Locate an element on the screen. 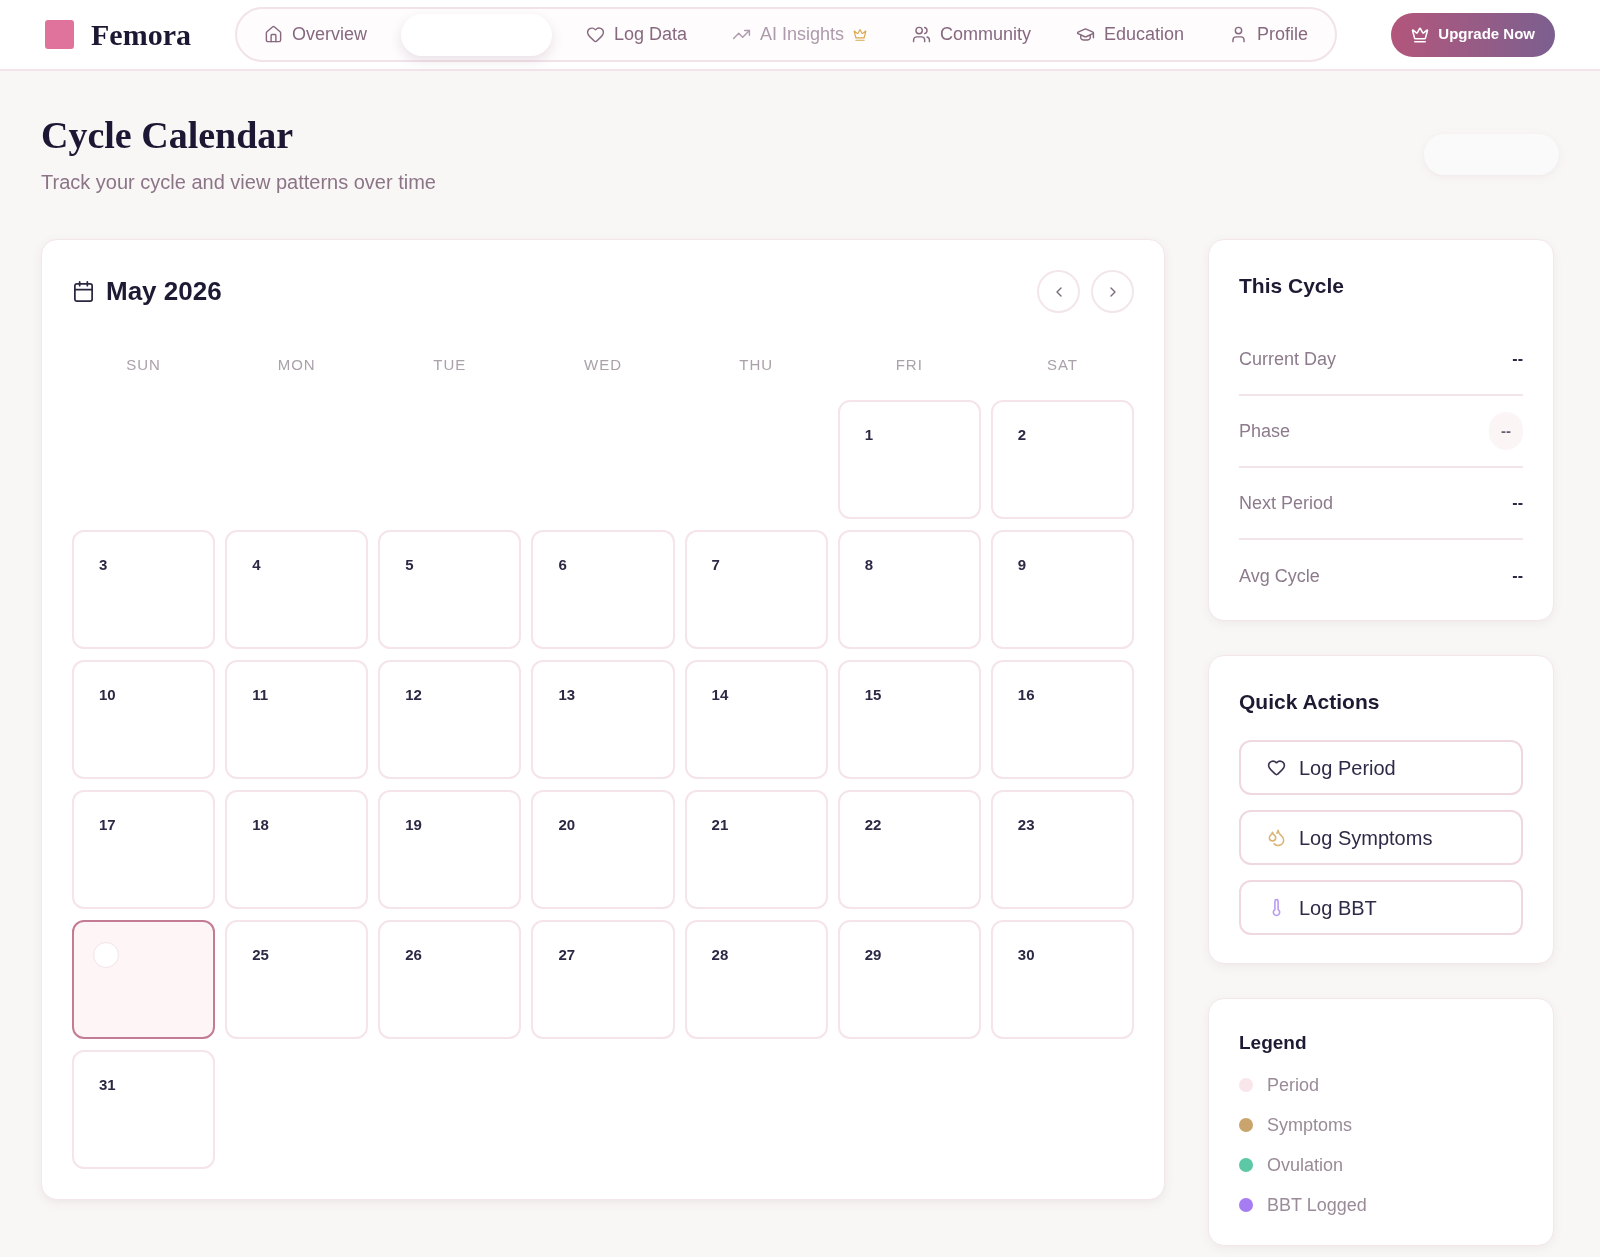  day-number: 27 is located at coordinates (567, 955).